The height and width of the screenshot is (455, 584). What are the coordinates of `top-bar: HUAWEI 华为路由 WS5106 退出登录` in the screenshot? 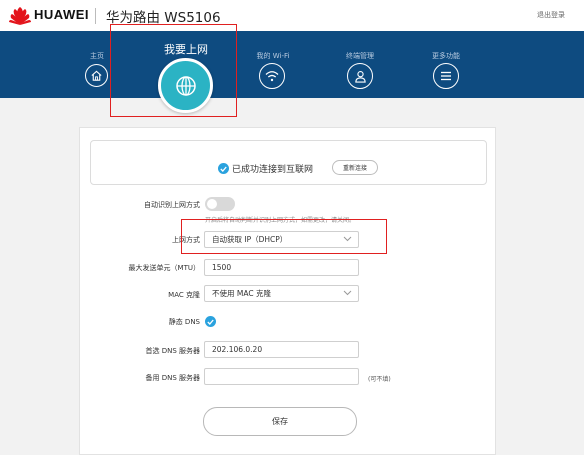 It's located at (292, 15).